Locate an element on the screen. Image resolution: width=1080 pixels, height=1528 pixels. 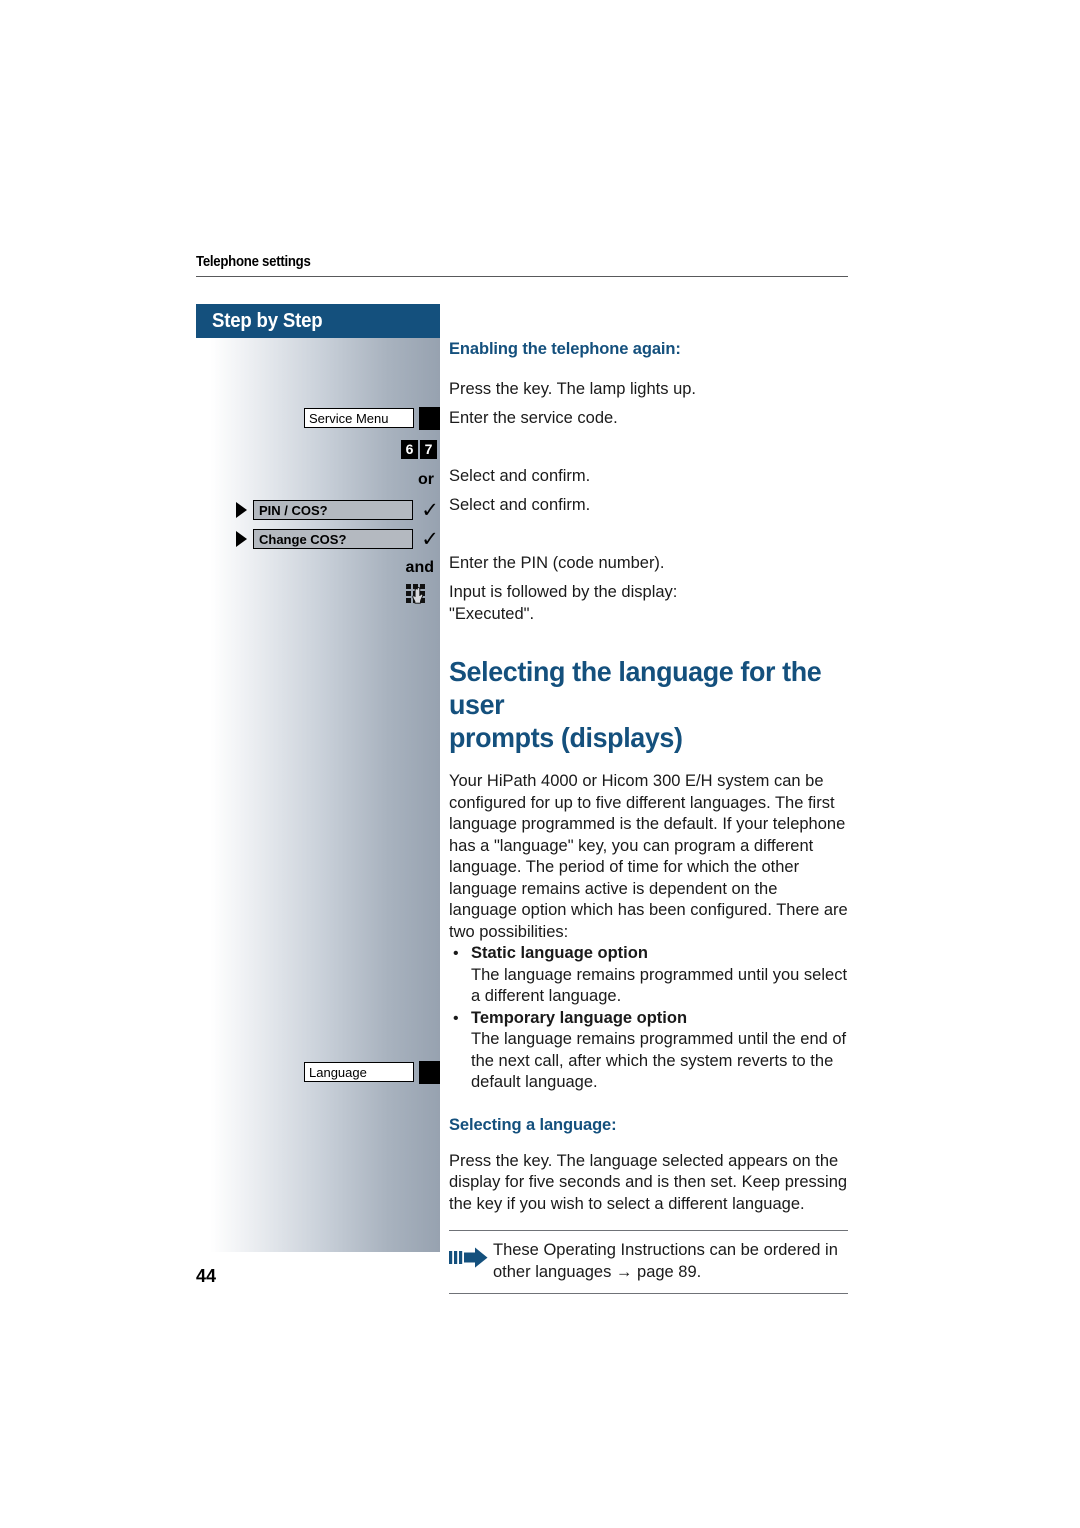
bullet-title-static: Static language option is located at coordinates (559, 953).